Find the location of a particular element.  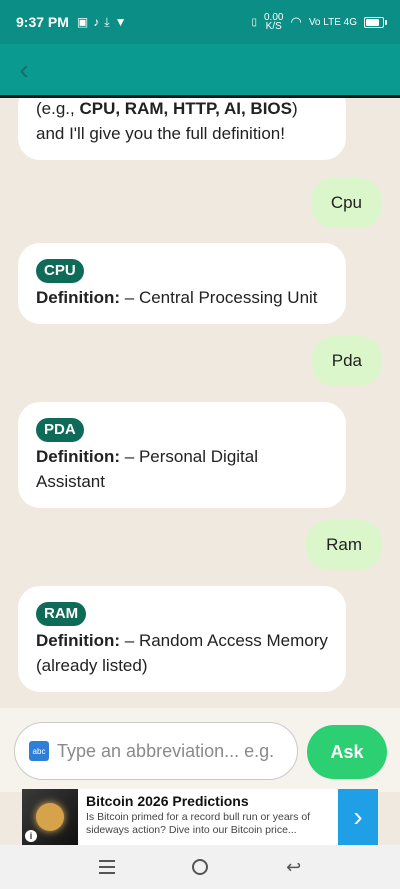

abbreviation-input is located at coordinates (177, 751).